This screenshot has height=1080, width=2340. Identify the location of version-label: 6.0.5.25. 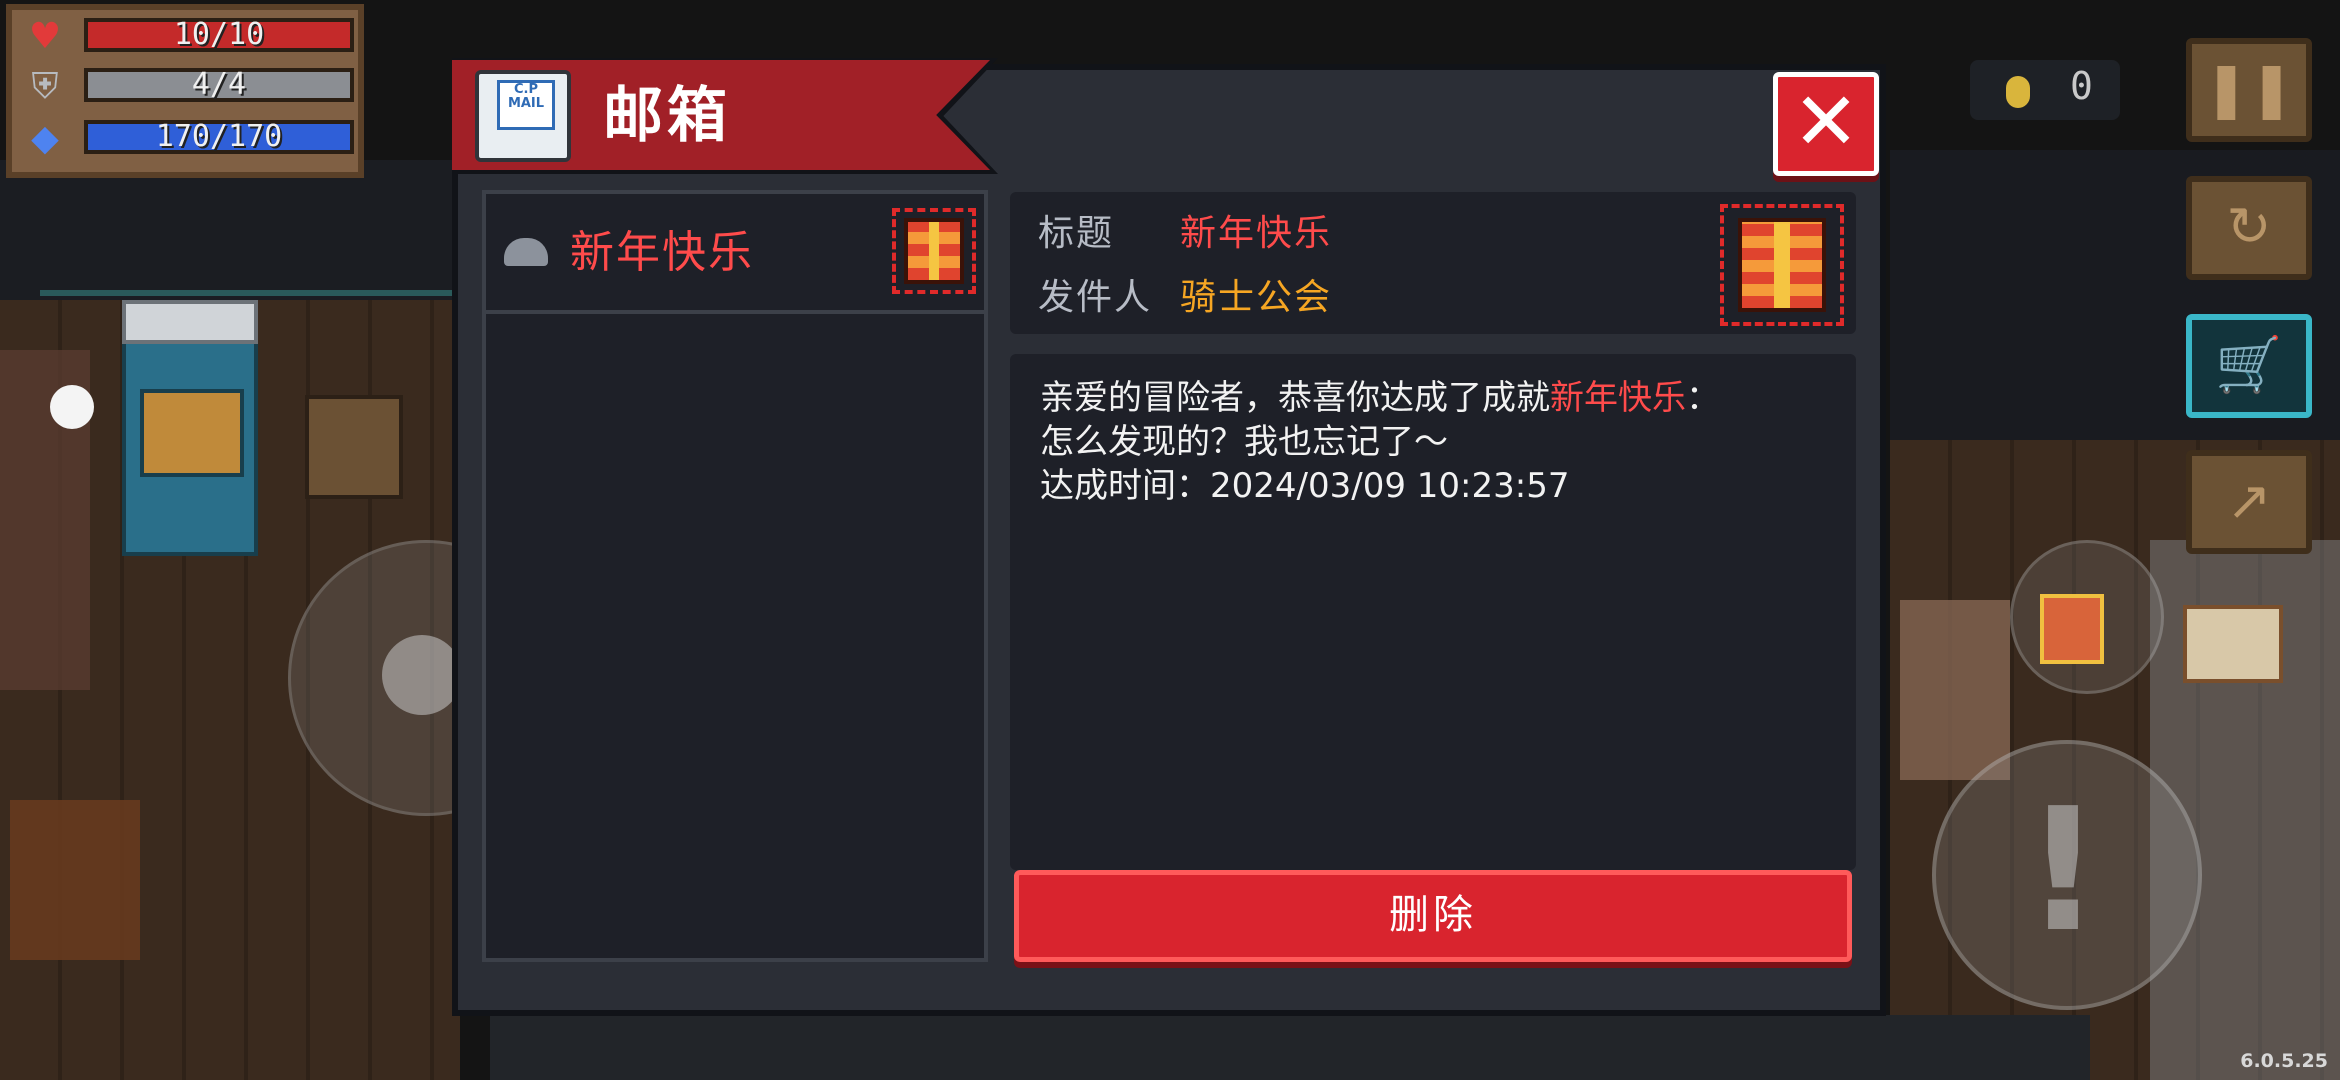
(2284, 1061).